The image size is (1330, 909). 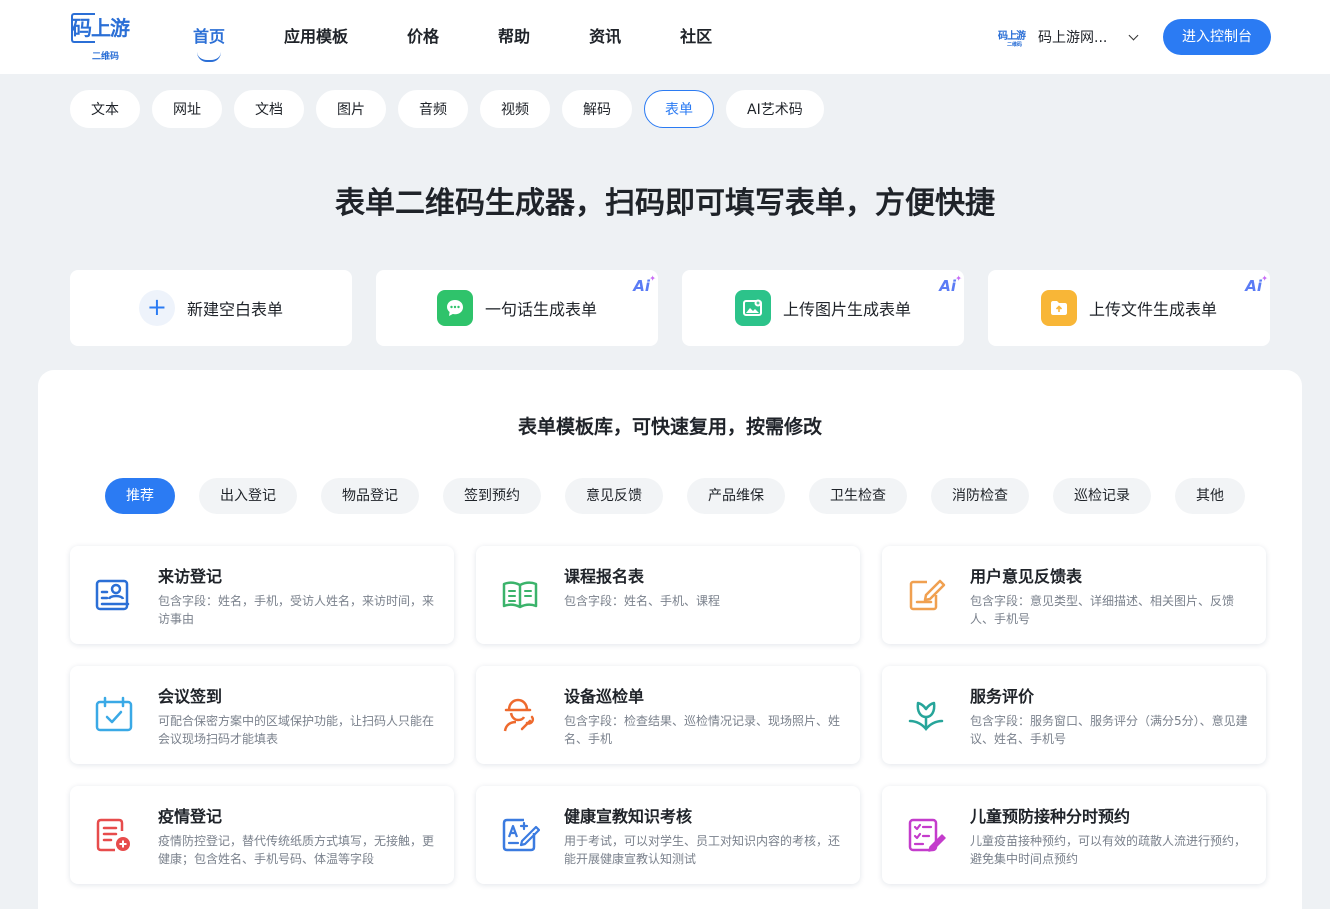 I want to click on template-title: 健康宣教知识考核, so click(x=628, y=816).